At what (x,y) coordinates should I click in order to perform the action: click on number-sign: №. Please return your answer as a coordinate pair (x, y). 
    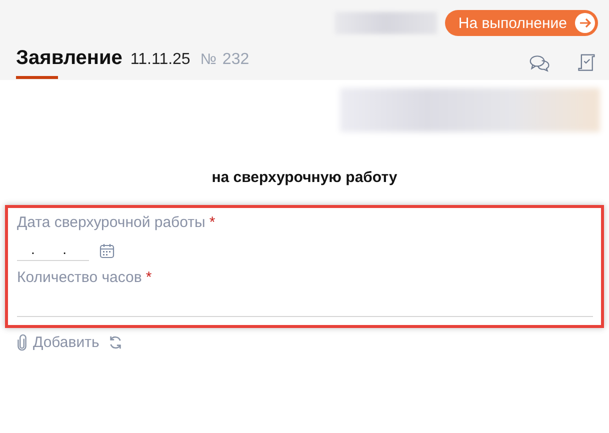
    Looking at the image, I should click on (208, 59).